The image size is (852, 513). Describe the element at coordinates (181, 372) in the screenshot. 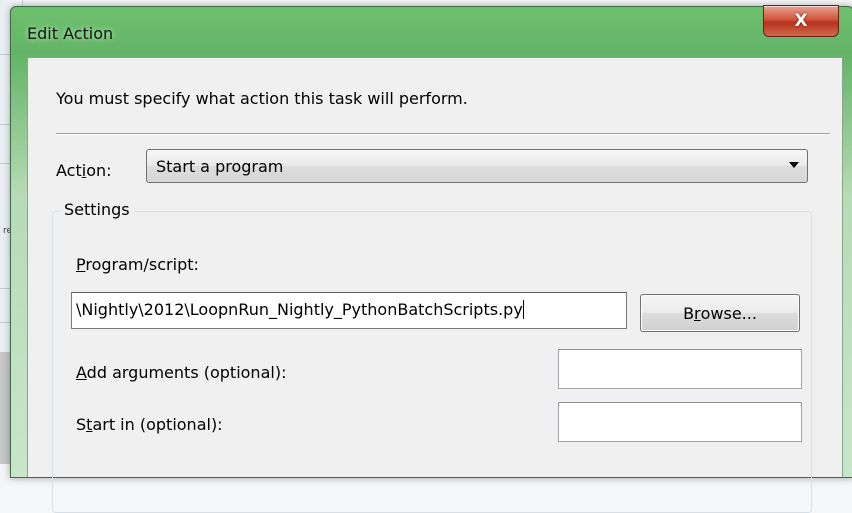

I see `arguments-label: Add arguments (optional):` at that location.